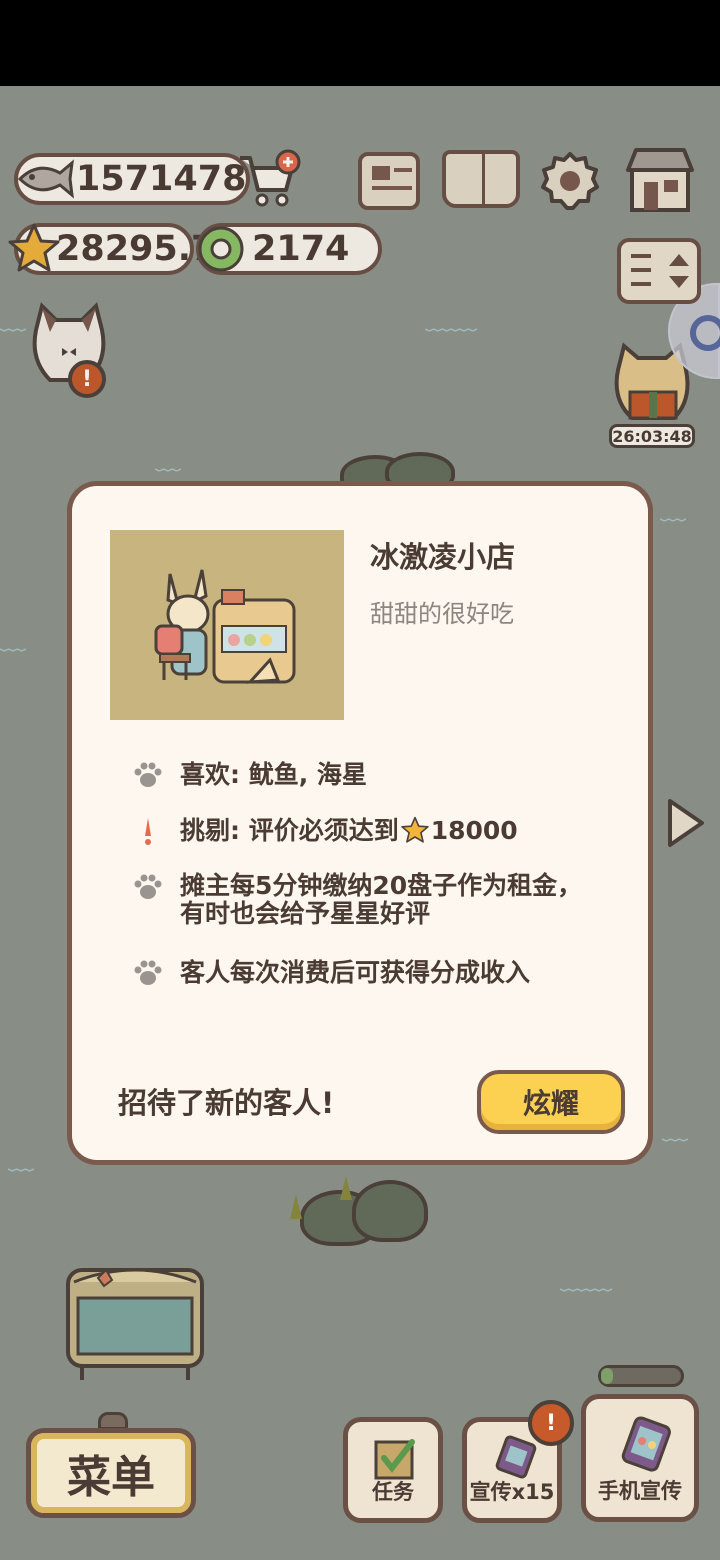 This screenshot has height=1560, width=720. I want to click on picky-text: 挑剔: 评价必须达到, so click(289, 830).